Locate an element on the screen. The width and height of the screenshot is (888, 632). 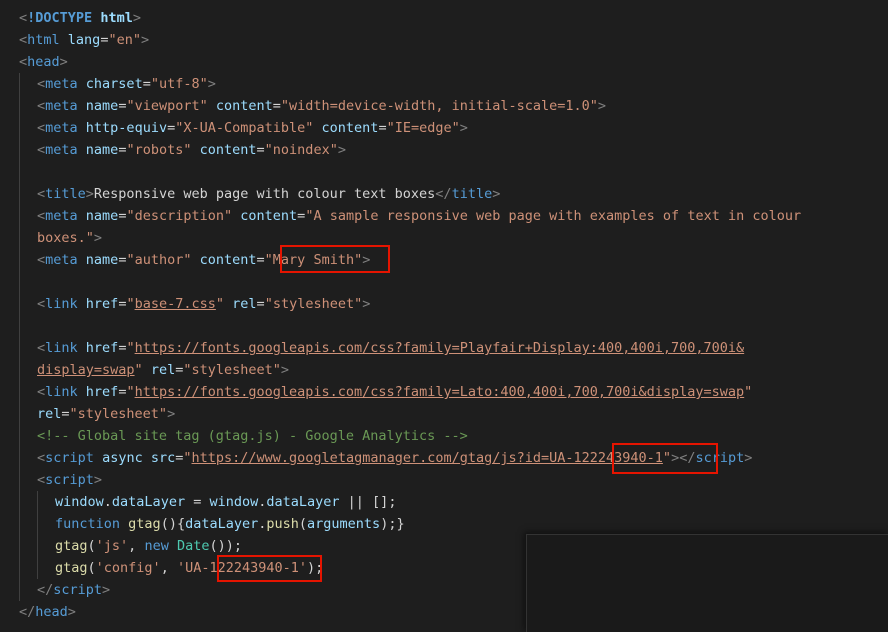
code-token: "utf-8" is located at coordinates (179, 84).